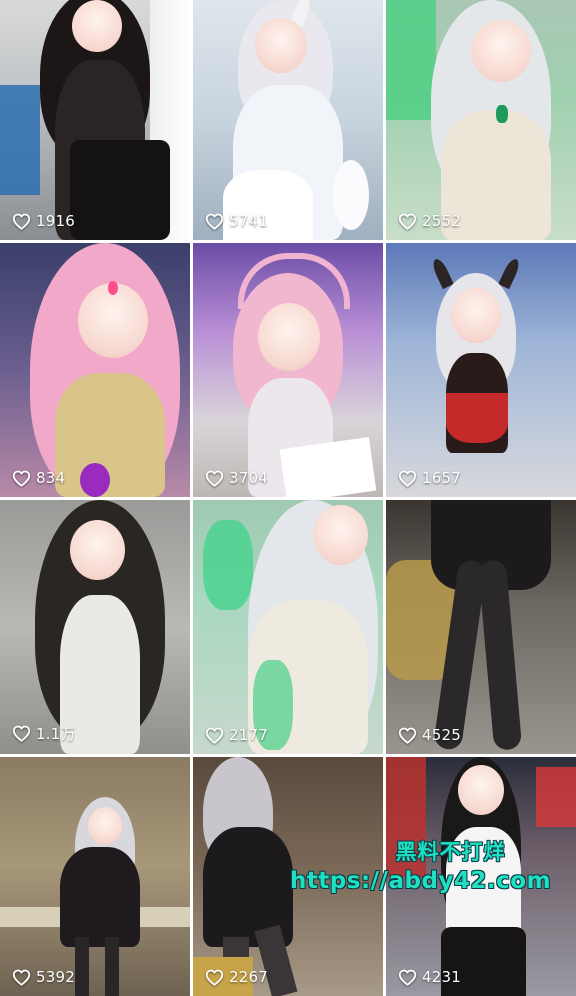  What do you see at coordinates (441, 735) in the screenshot?
I see `like-count-text: 4525` at bounding box center [441, 735].